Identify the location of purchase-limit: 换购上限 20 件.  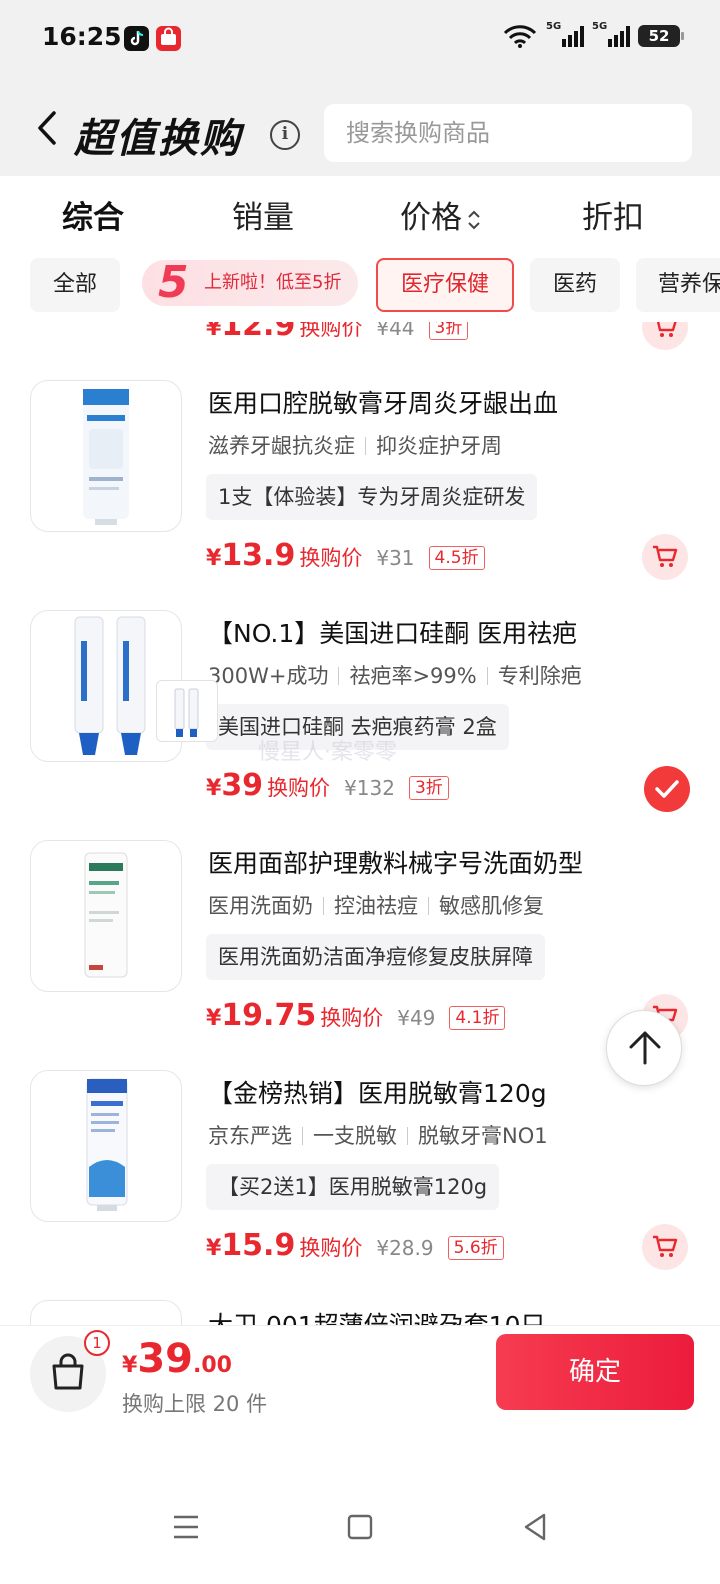
(195, 1404).